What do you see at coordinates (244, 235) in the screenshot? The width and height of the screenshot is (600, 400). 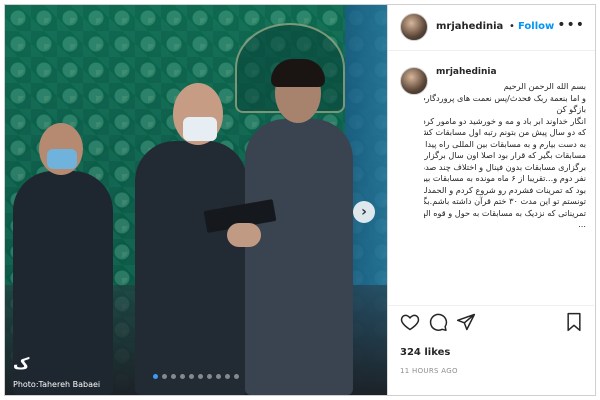 I see `handshake` at bounding box center [244, 235].